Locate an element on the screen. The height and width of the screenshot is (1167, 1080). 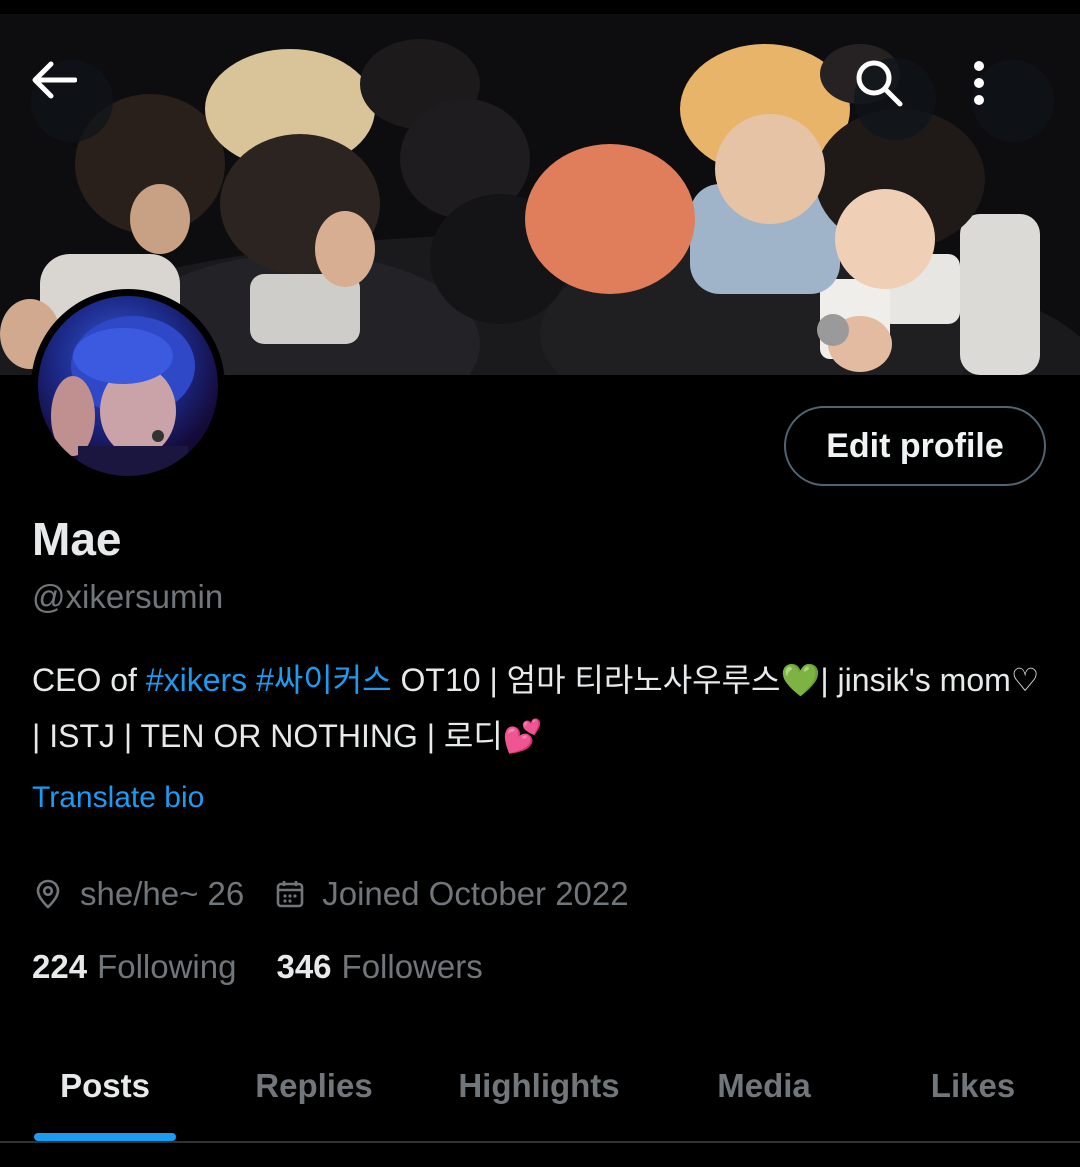
following-label: Following is located at coordinates (167, 966).